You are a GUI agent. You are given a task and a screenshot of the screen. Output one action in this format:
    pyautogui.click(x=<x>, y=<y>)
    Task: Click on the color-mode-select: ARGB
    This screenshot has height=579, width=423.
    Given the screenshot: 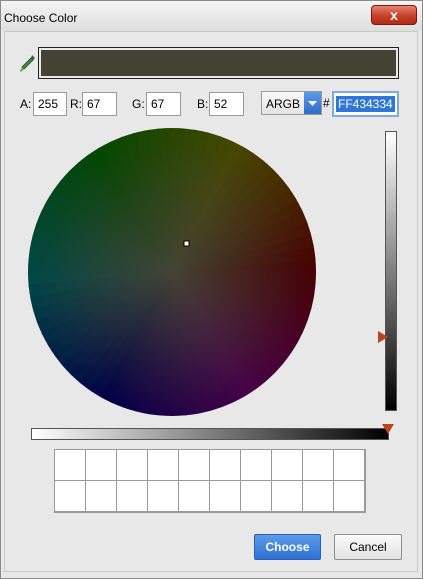 What is the action you would take?
    pyautogui.click(x=291, y=103)
    